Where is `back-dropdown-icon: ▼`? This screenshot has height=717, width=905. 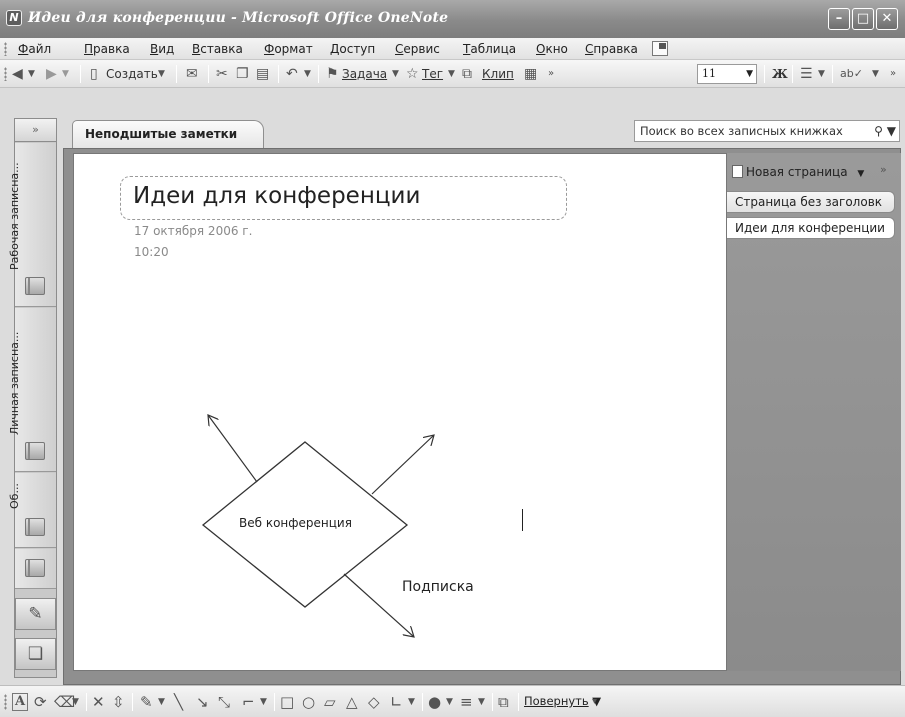
back-dropdown-icon: ▼ is located at coordinates (31, 74).